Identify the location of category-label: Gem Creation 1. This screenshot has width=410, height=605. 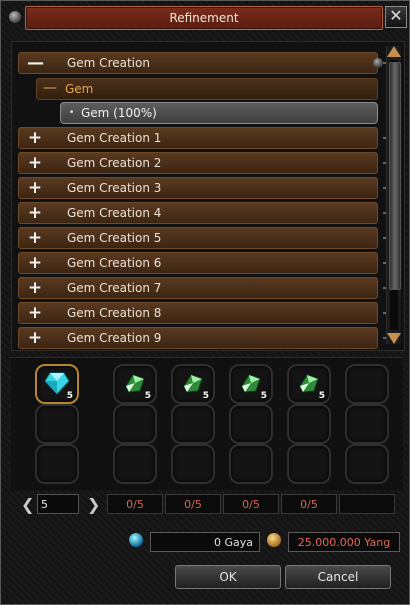
(114, 138).